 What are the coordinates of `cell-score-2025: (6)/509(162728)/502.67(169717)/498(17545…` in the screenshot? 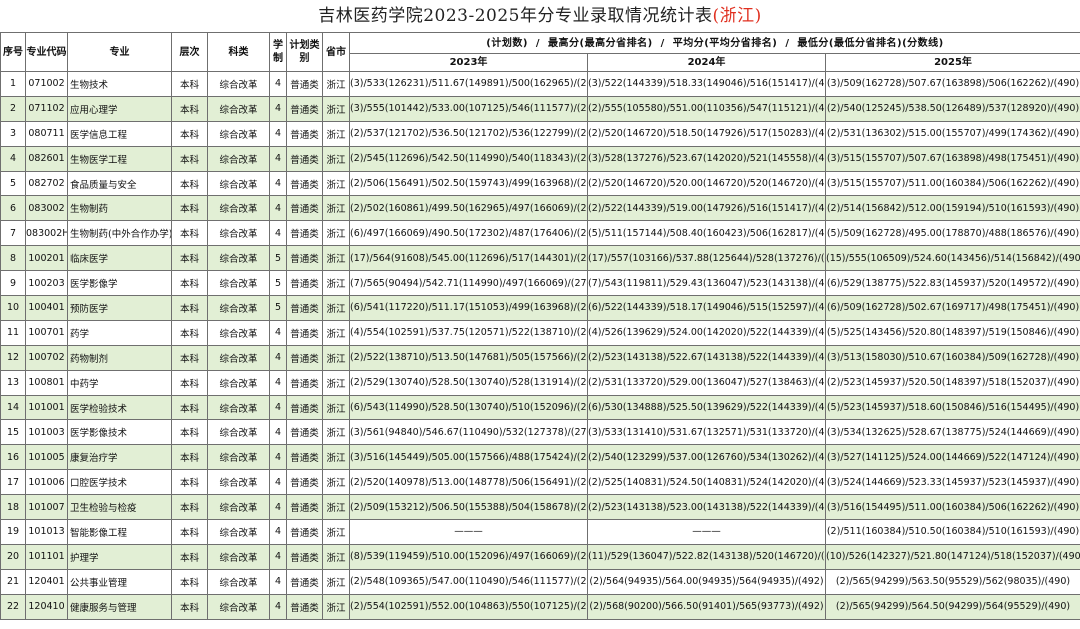 It's located at (952, 308).